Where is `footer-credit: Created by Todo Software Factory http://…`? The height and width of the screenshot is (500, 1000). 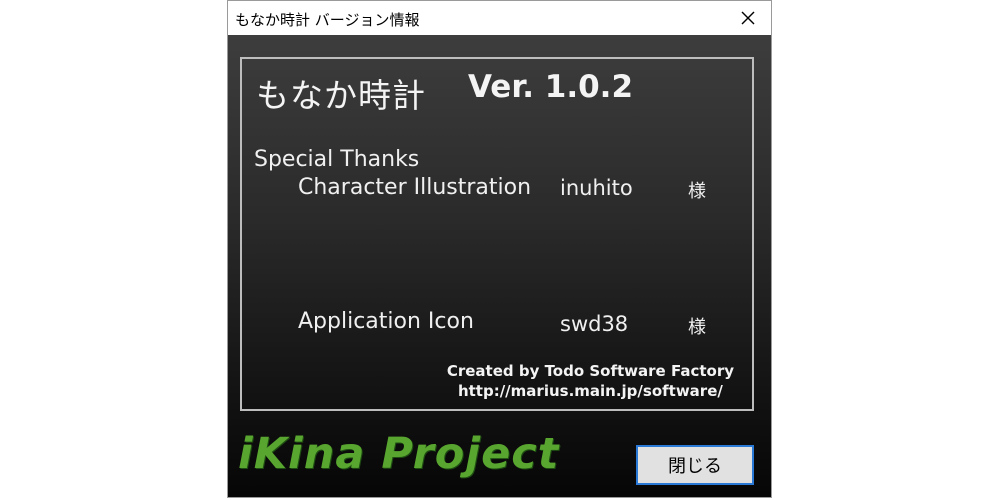 footer-credit: Created by Todo Software Factory http://… is located at coordinates (590, 381).